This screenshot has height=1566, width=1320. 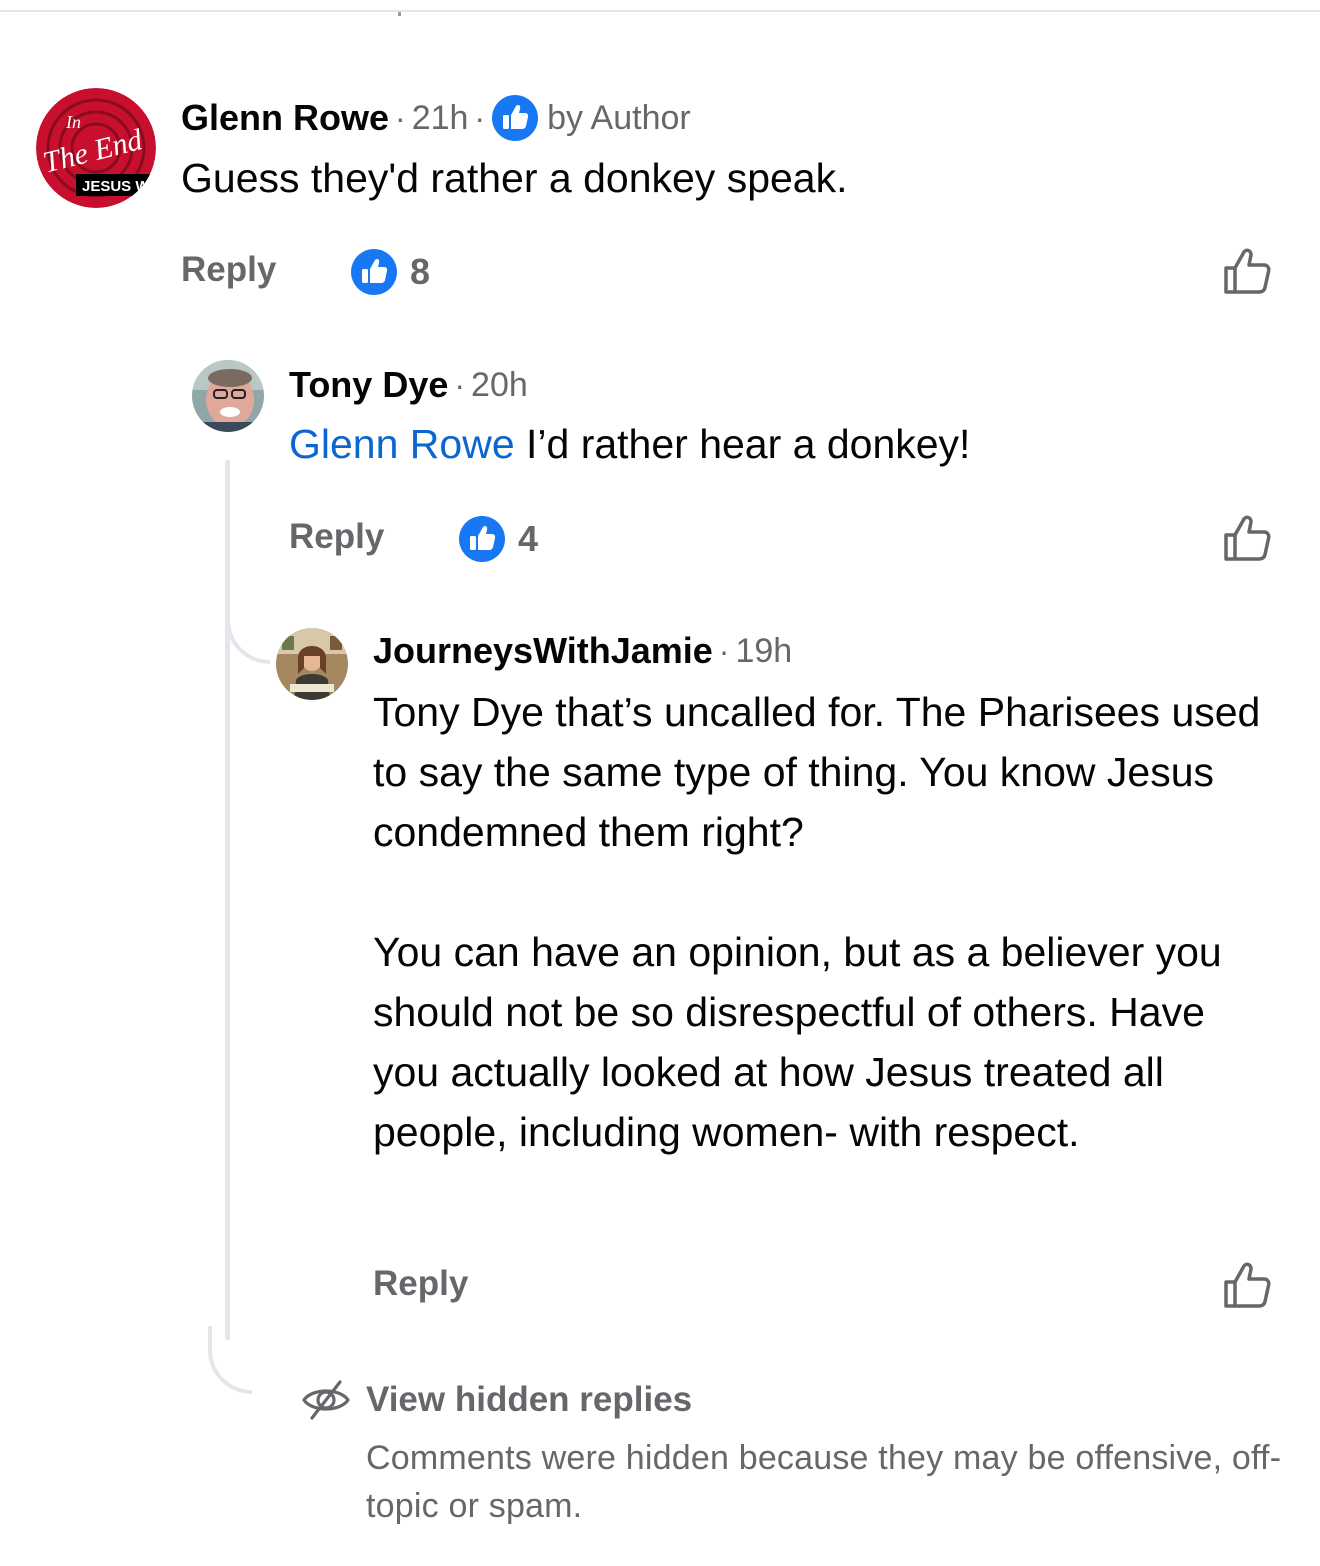 I want to click on comment-header: Glenn Rowe · 21h · by Author, so click(x=436, y=118).